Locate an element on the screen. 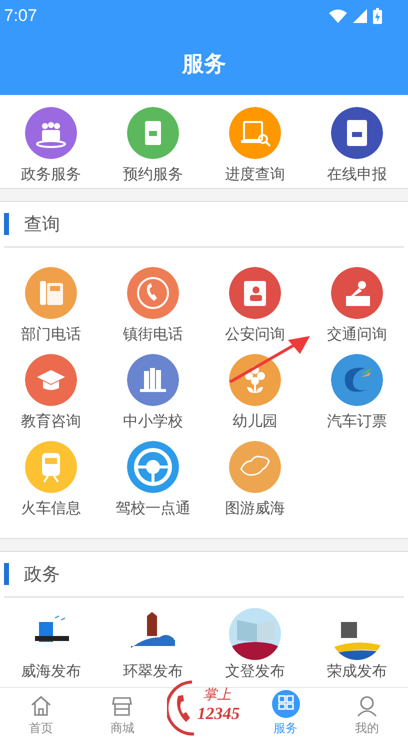 The image size is (408, 741). section-title: 政务 is located at coordinates (42, 574).